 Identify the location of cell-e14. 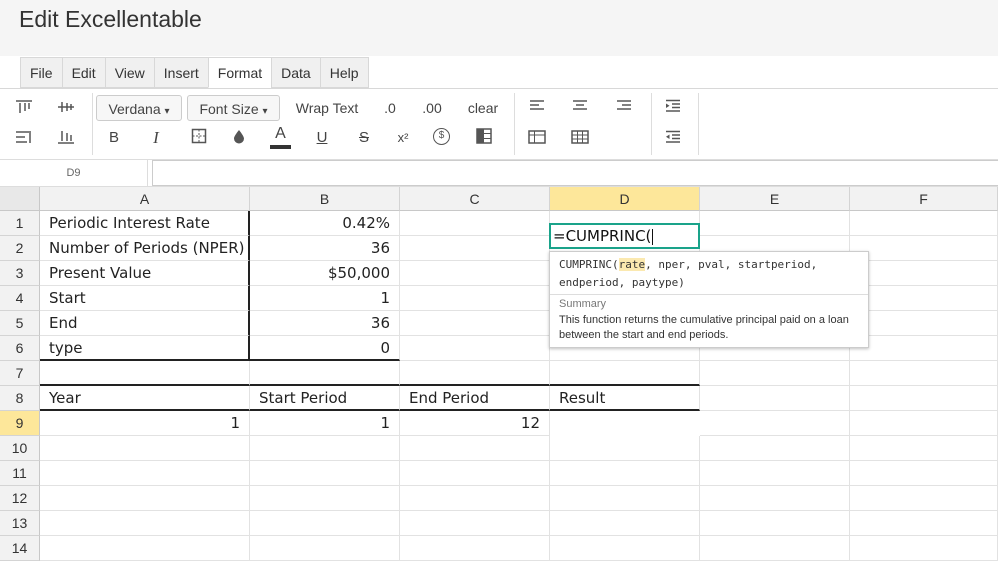
(775, 548).